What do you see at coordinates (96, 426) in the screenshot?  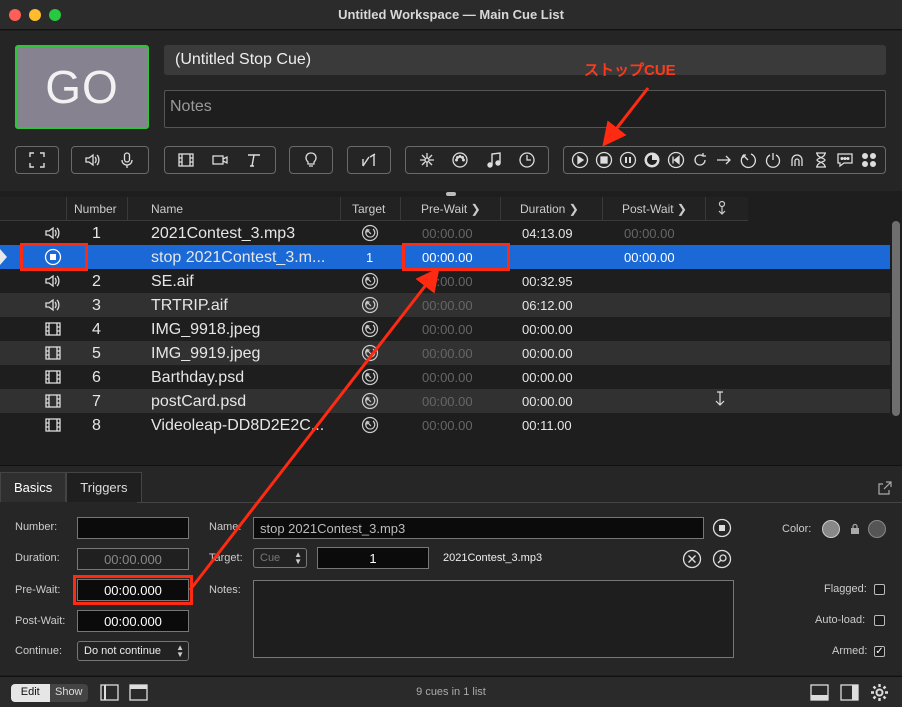 I see `cue-number: 8` at bounding box center [96, 426].